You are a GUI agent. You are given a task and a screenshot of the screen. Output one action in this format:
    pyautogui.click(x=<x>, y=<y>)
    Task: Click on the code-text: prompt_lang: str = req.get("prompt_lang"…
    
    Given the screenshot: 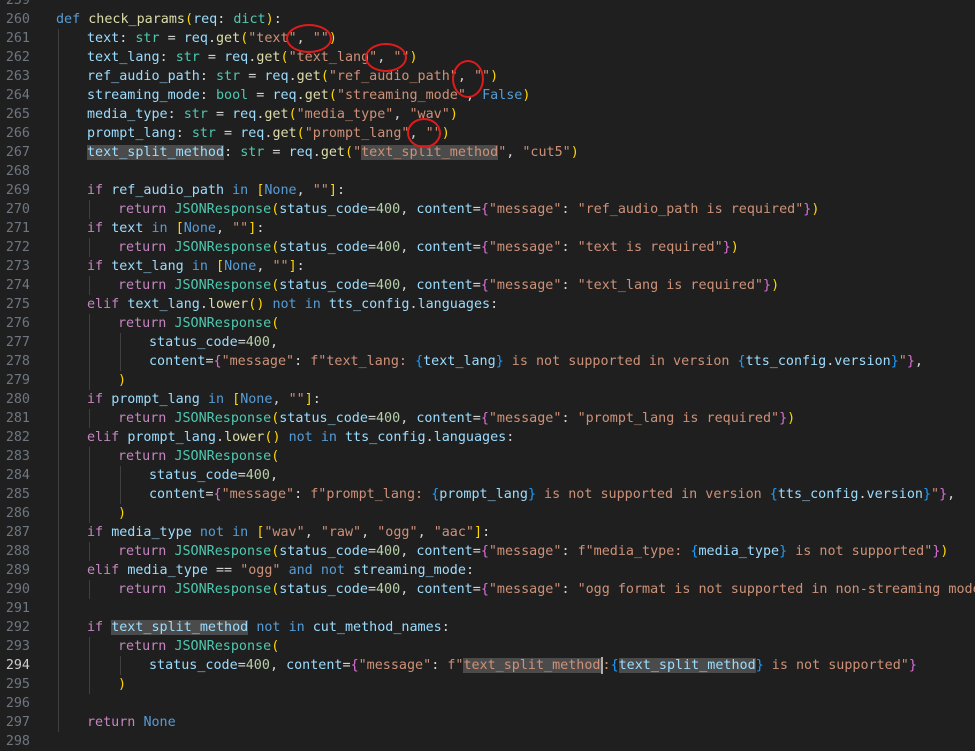 What is the action you would take?
    pyautogui.click(x=268, y=133)
    